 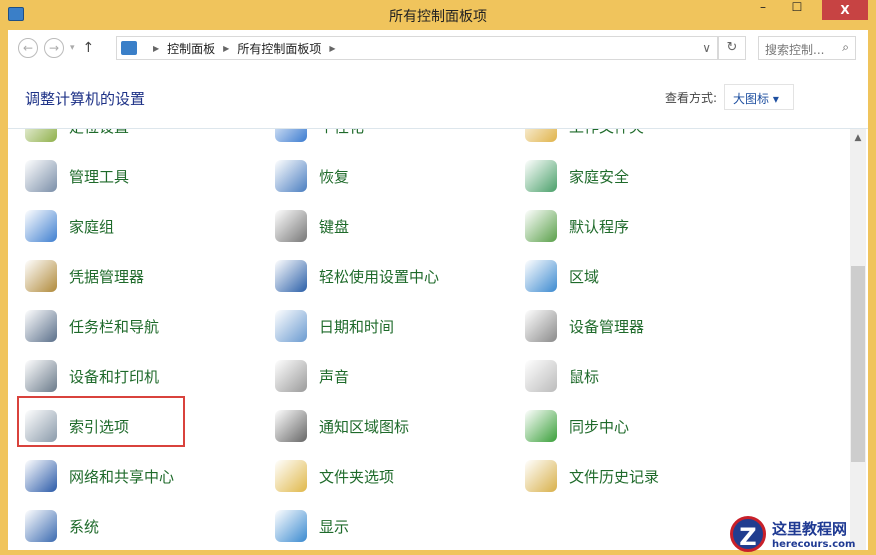 I want to click on item-label: 显示, so click(x=334, y=526).